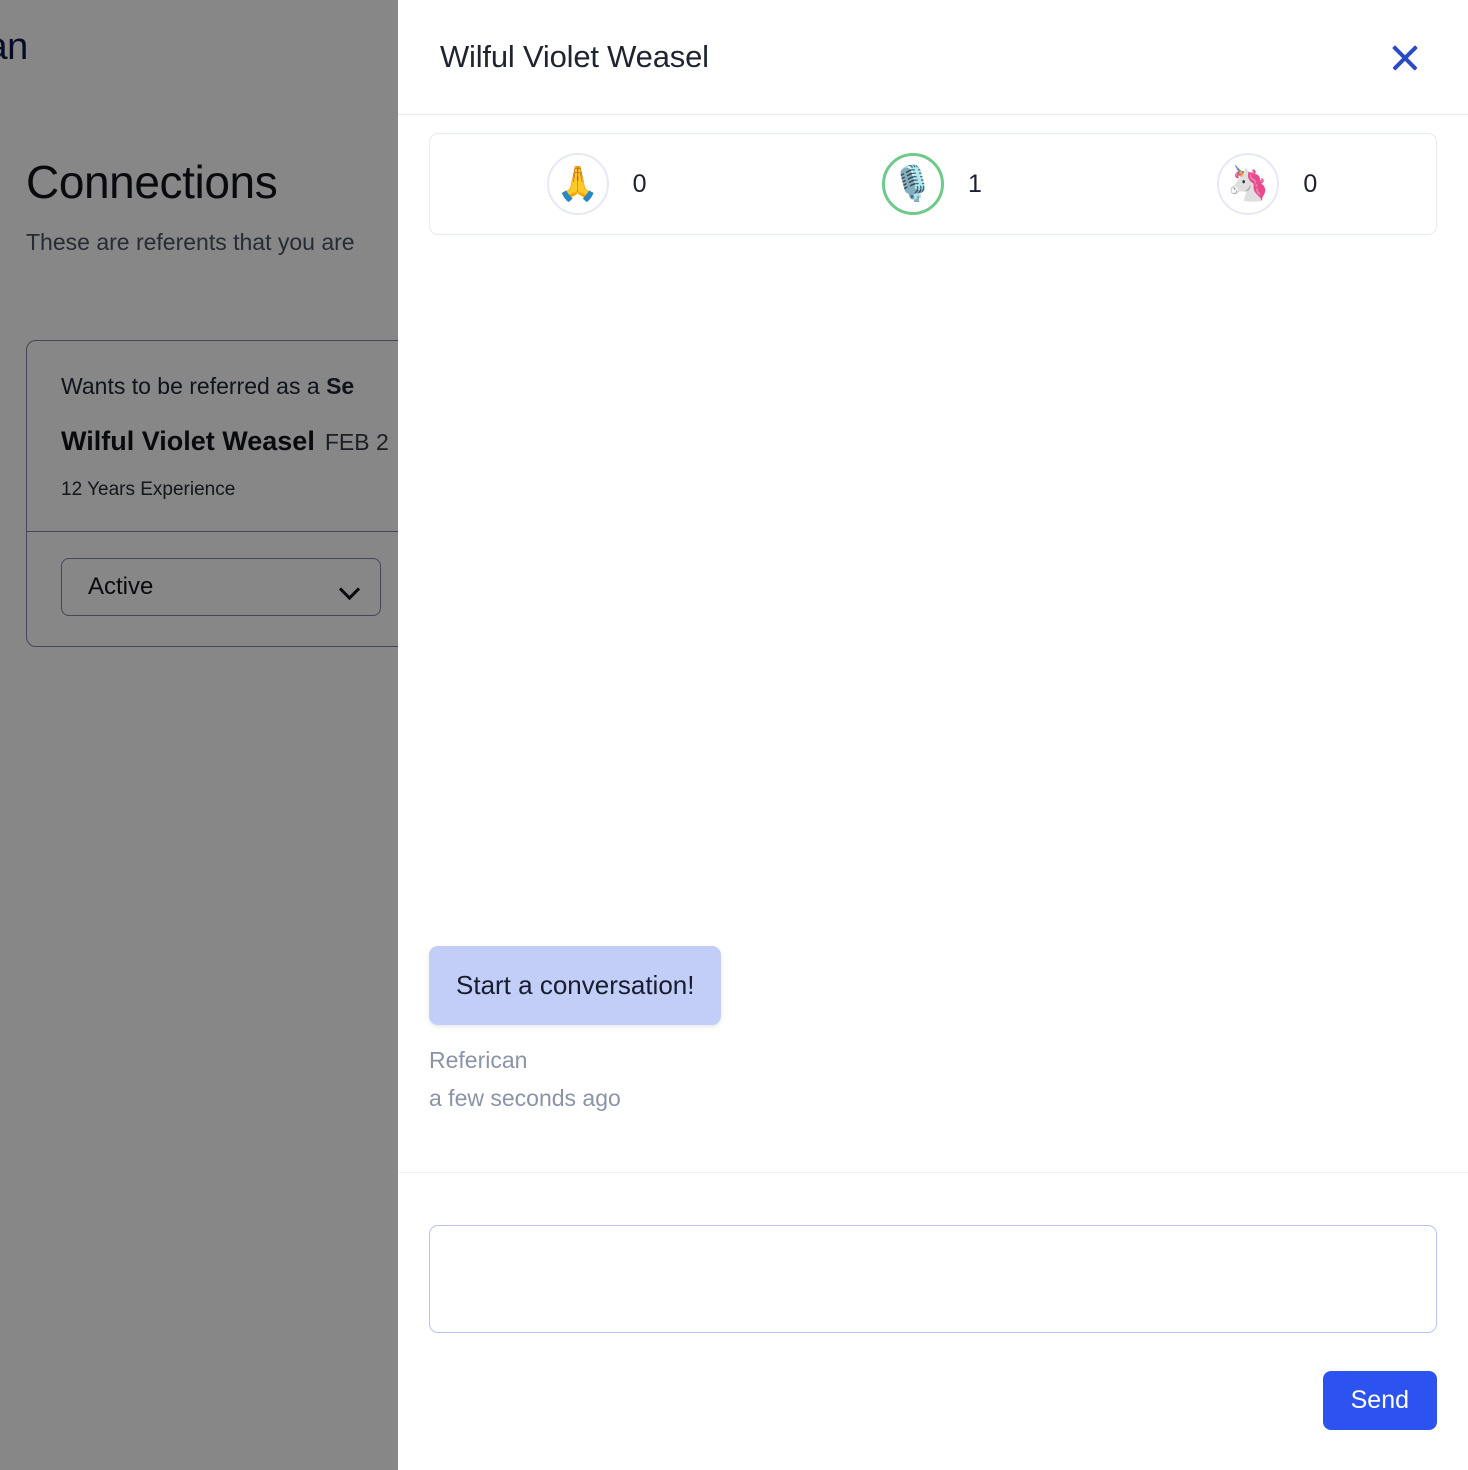  I want to click on praying-hands-icon: 🙏, so click(577, 184).